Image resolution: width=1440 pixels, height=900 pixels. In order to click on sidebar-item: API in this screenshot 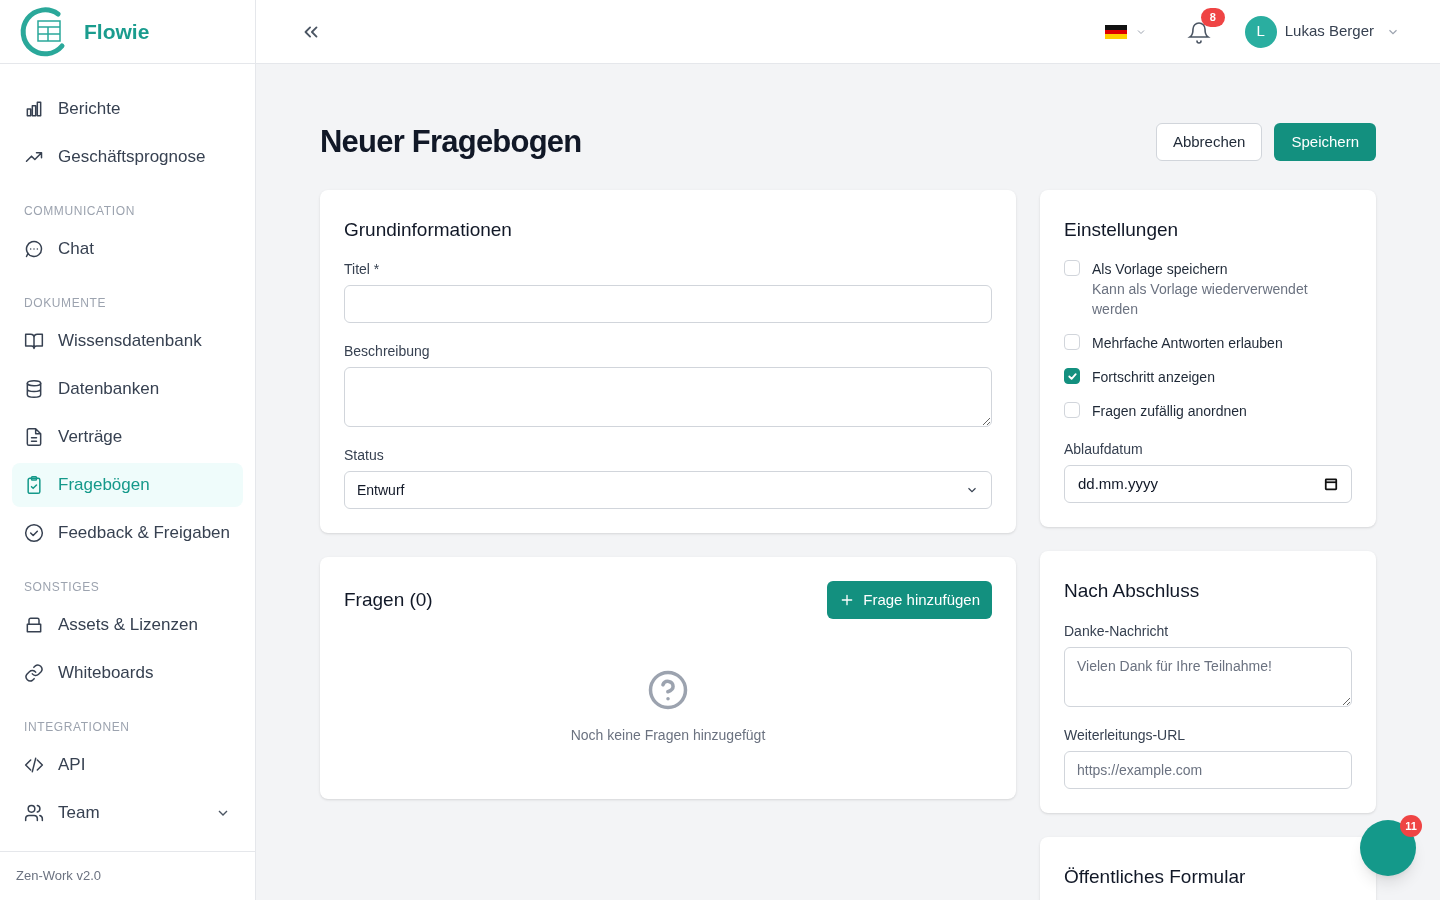, I will do `click(127, 765)`.